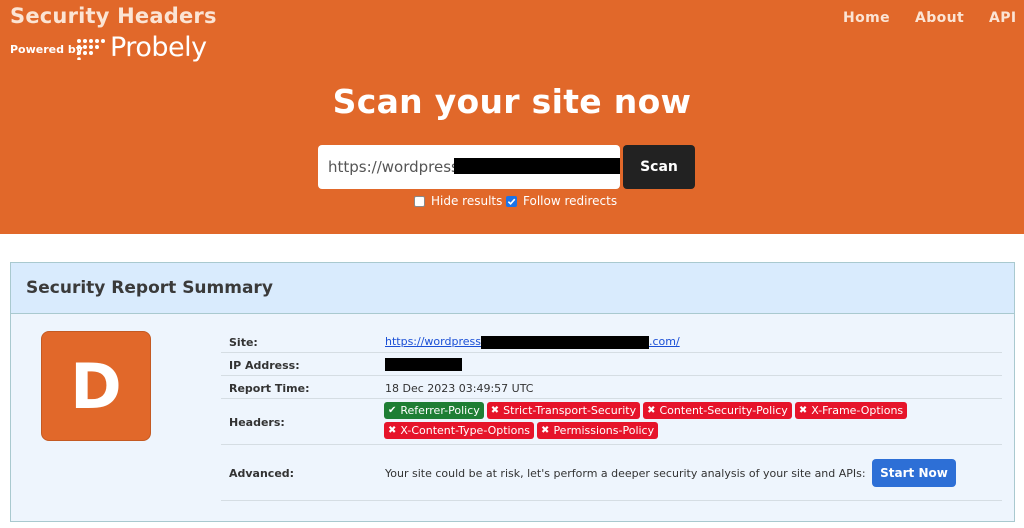 This screenshot has width=1024, height=528. I want to click on redacted-ip, so click(423, 364).